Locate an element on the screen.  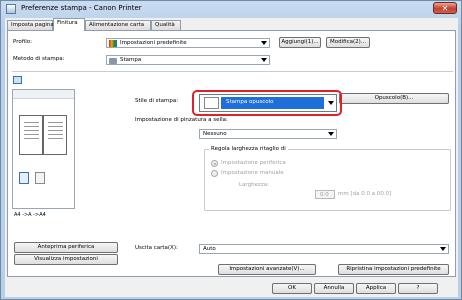
print-method-select: Stampa is located at coordinates (188, 60).